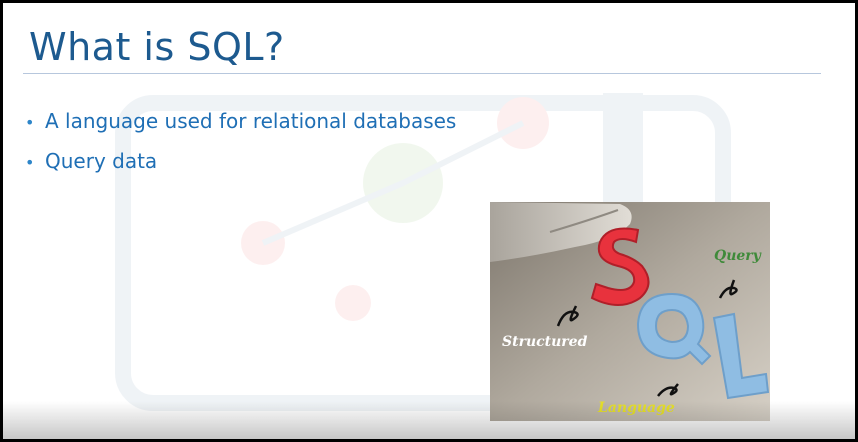  What do you see at coordinates (101, 161) in the screenshot?
I see `bullet-text: Query data` at bounding box center [101, 161].